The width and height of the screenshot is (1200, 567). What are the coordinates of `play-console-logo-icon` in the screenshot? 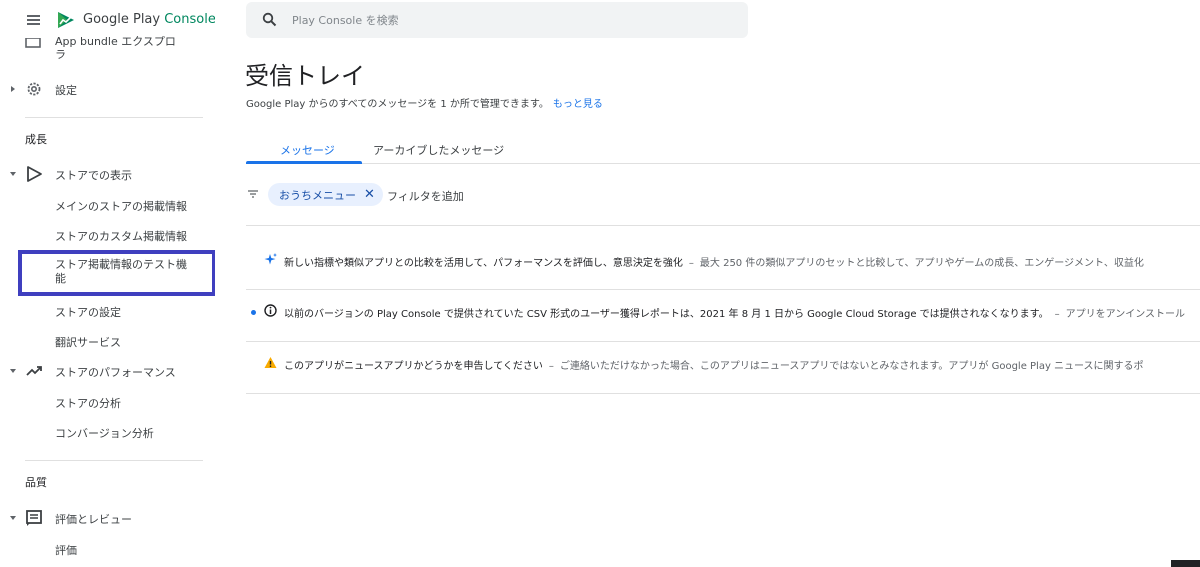 It's located at (66, 20).